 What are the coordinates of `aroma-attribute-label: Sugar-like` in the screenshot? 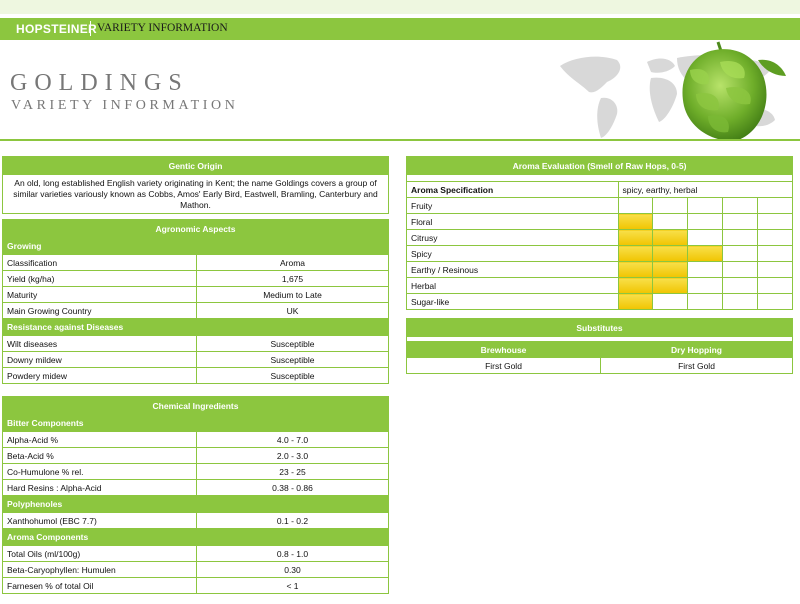 It's located at (512, 301).